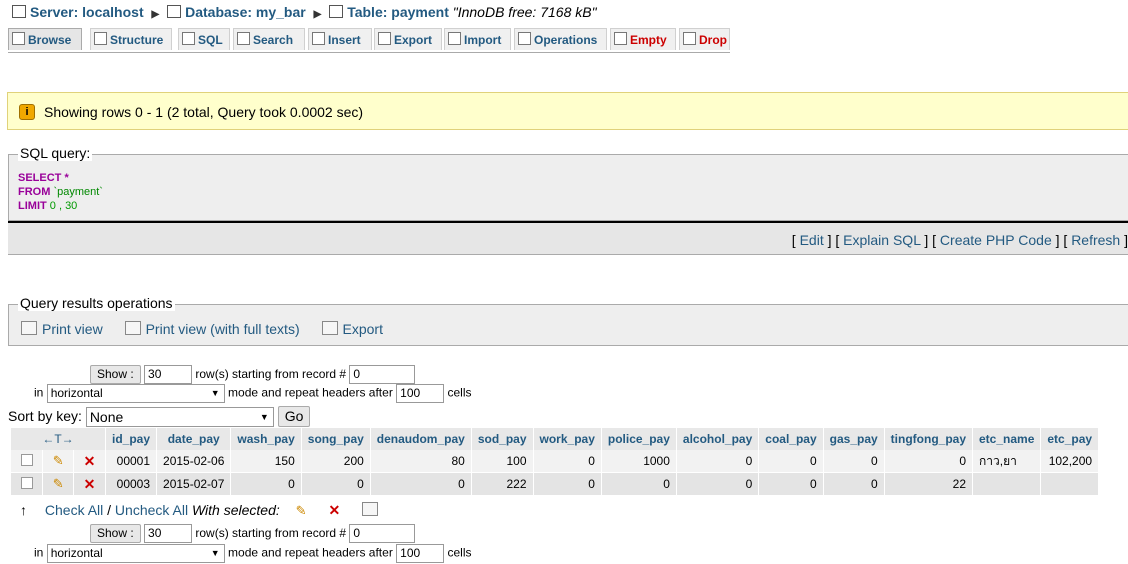 This screenshot has width=1128, height=564. I want to click on sql-keyword-from: FROM, so click(34, 192).